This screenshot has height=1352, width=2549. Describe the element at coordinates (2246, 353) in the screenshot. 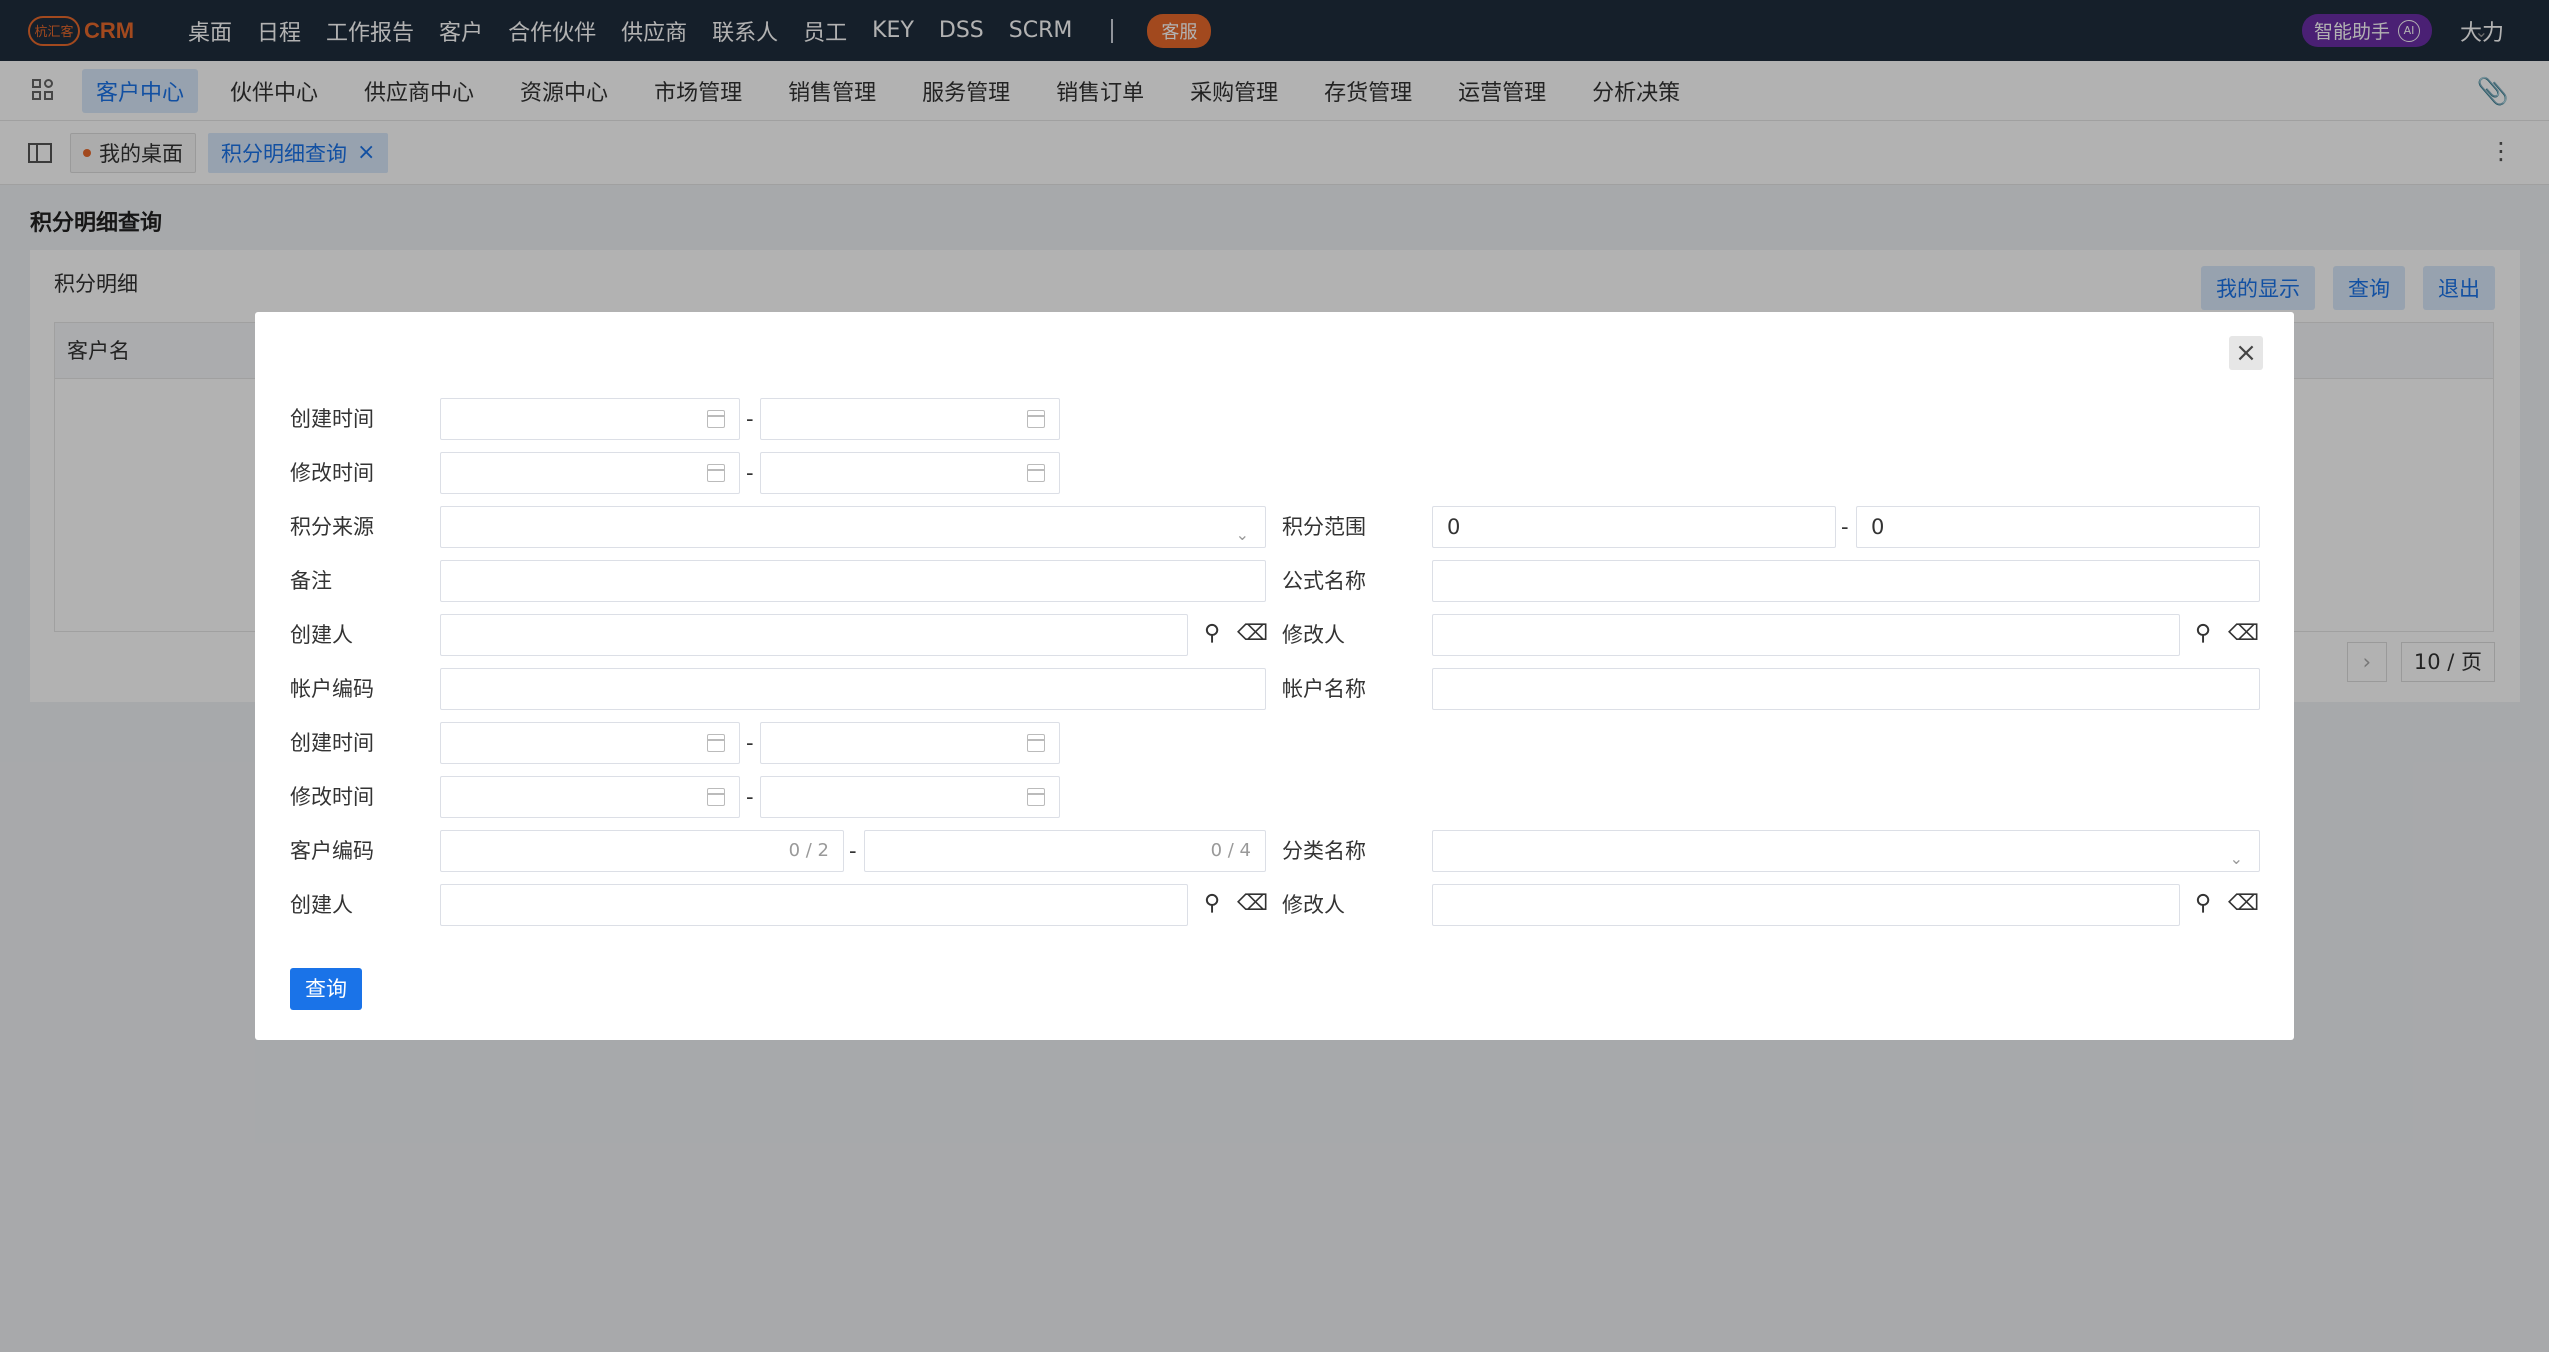

I see `close-modal-button: ×` at that location.